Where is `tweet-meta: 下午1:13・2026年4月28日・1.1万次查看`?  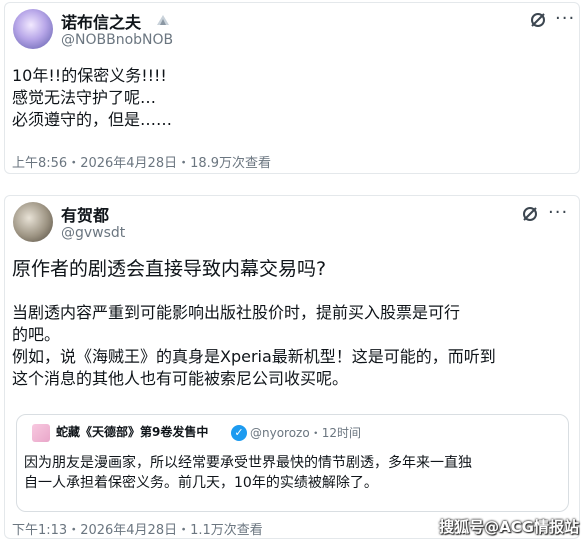 tweet-meta: 下午1:13・2026年4月28日・1.1万次查看 is located at coordinates (137, 528).